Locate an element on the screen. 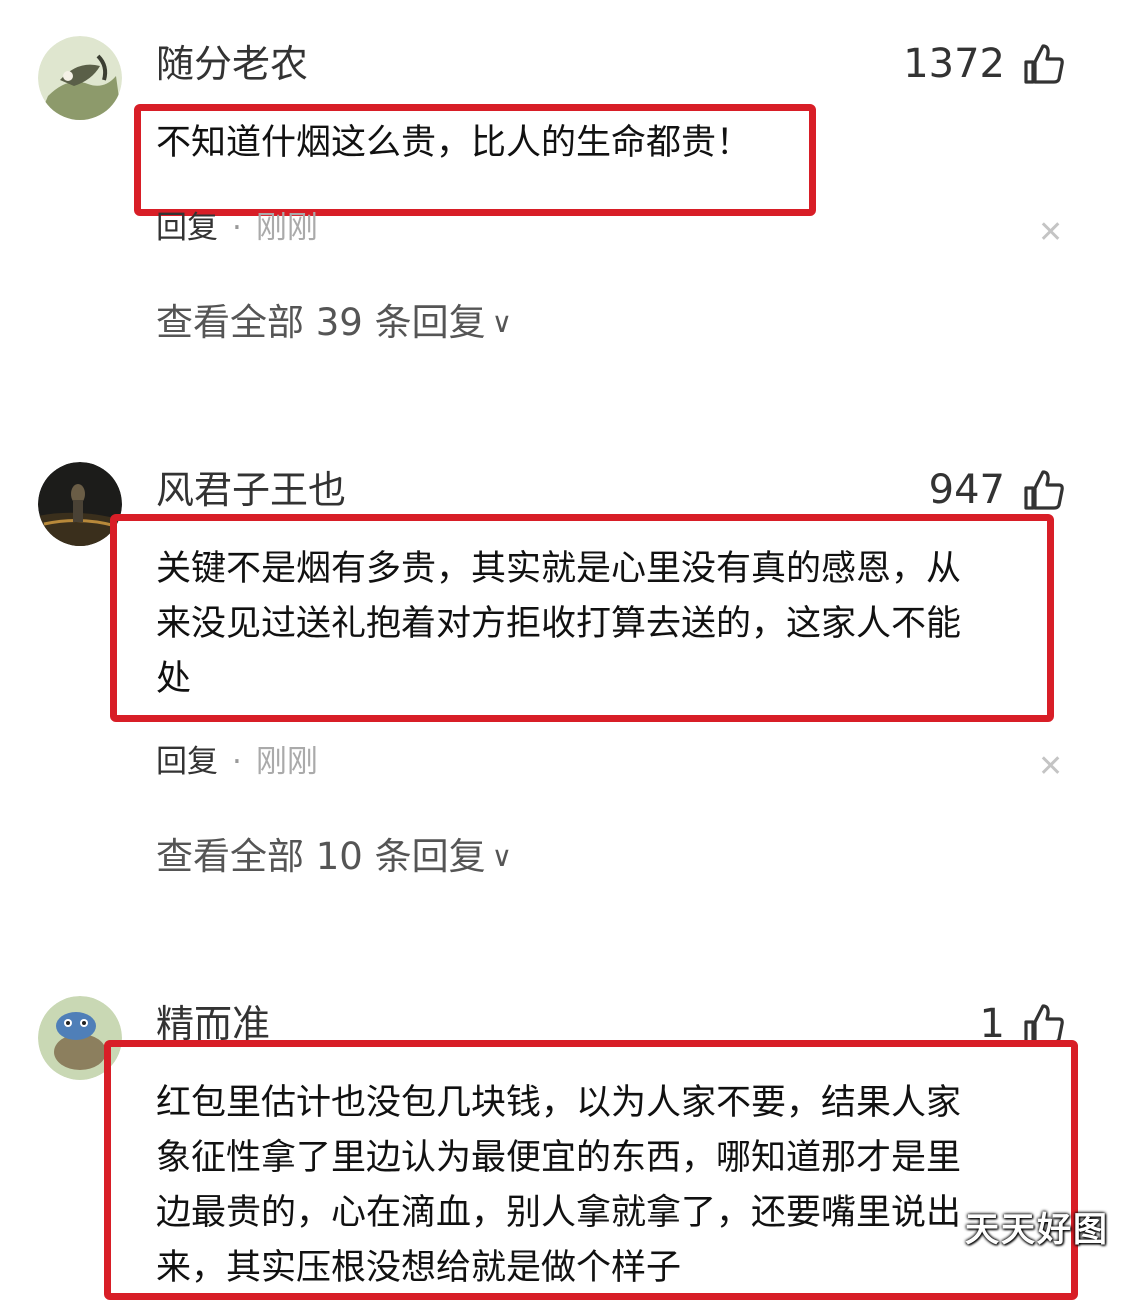 This screenshot has width=1125, height=1300. comment-text: 象征性拿了里边认为最便宜的东西，哪知道那才是里 is located at coordinates (559, 1158).